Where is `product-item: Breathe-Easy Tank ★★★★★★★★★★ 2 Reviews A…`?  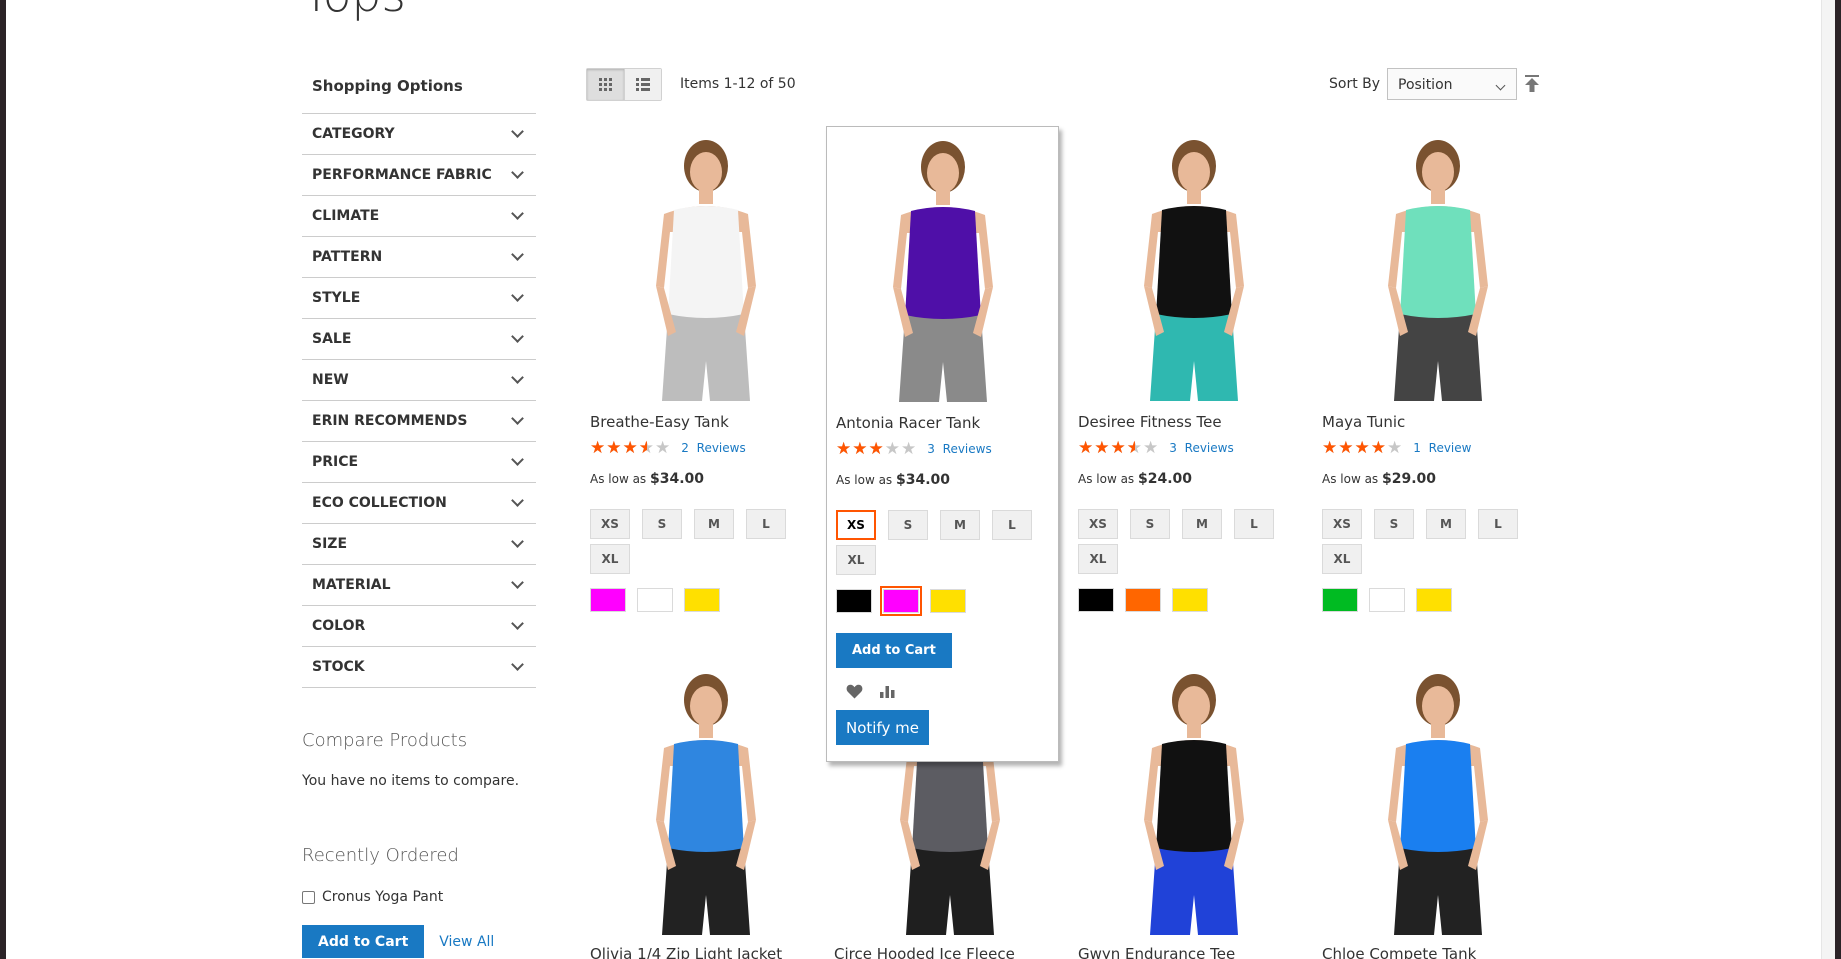 product-item: Breathe-Easy Tank ★★★★★★★★★★ 2 Reviews A… is located at coordinates (706, 374).